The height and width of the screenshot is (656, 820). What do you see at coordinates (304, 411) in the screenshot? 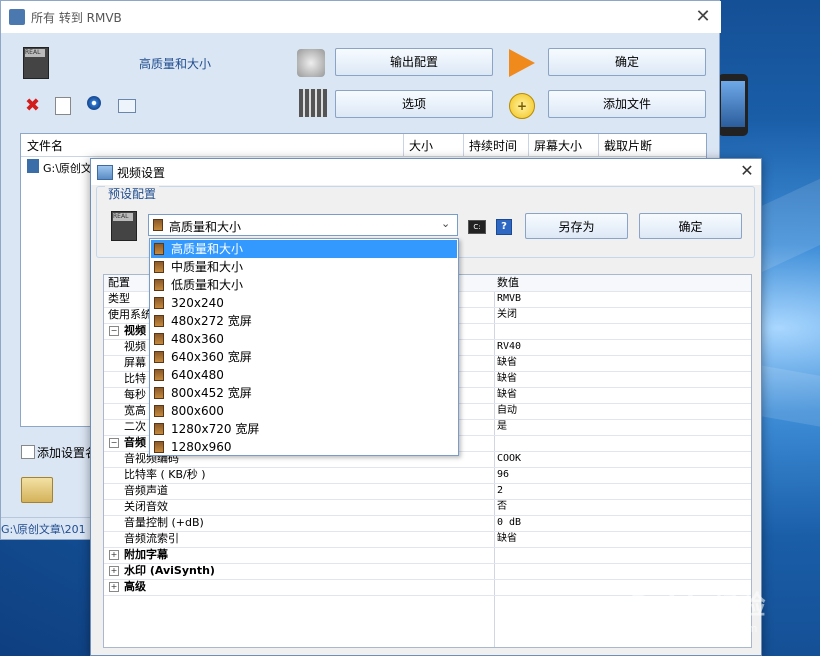
I see `dropdown-option: 800x600` at bounding box center [304, 411].